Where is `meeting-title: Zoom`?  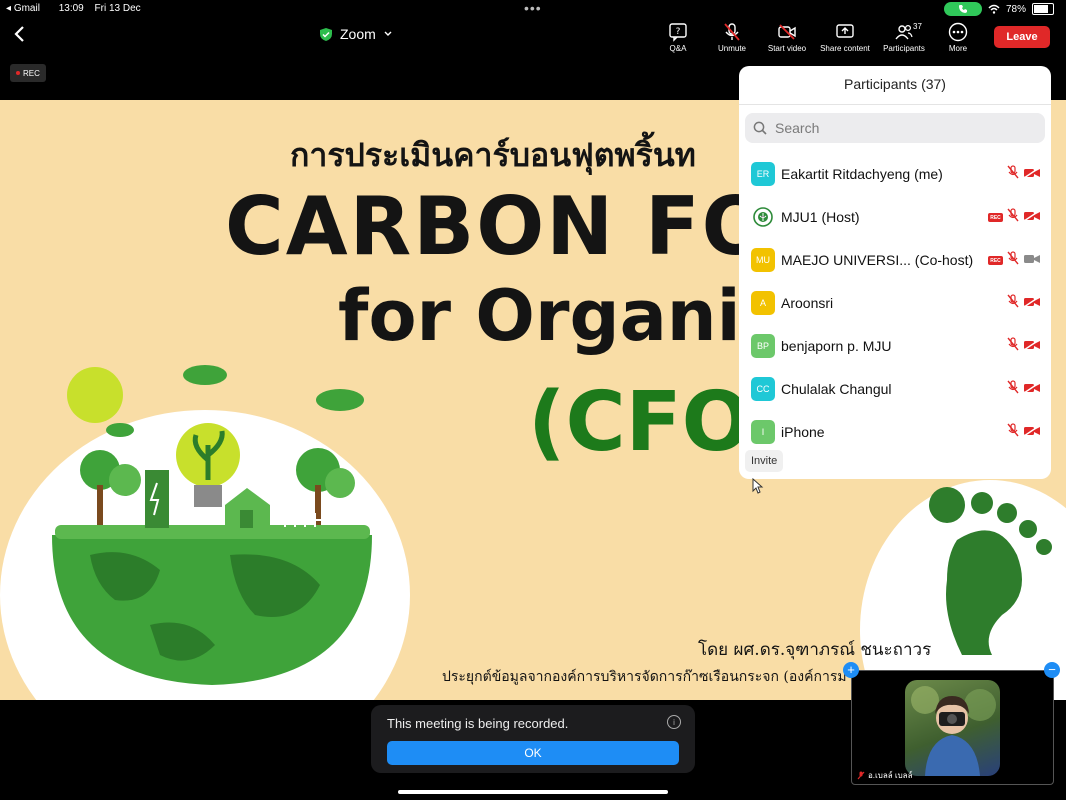 meeting-title: Zoom is located at coordinates (356, 34).